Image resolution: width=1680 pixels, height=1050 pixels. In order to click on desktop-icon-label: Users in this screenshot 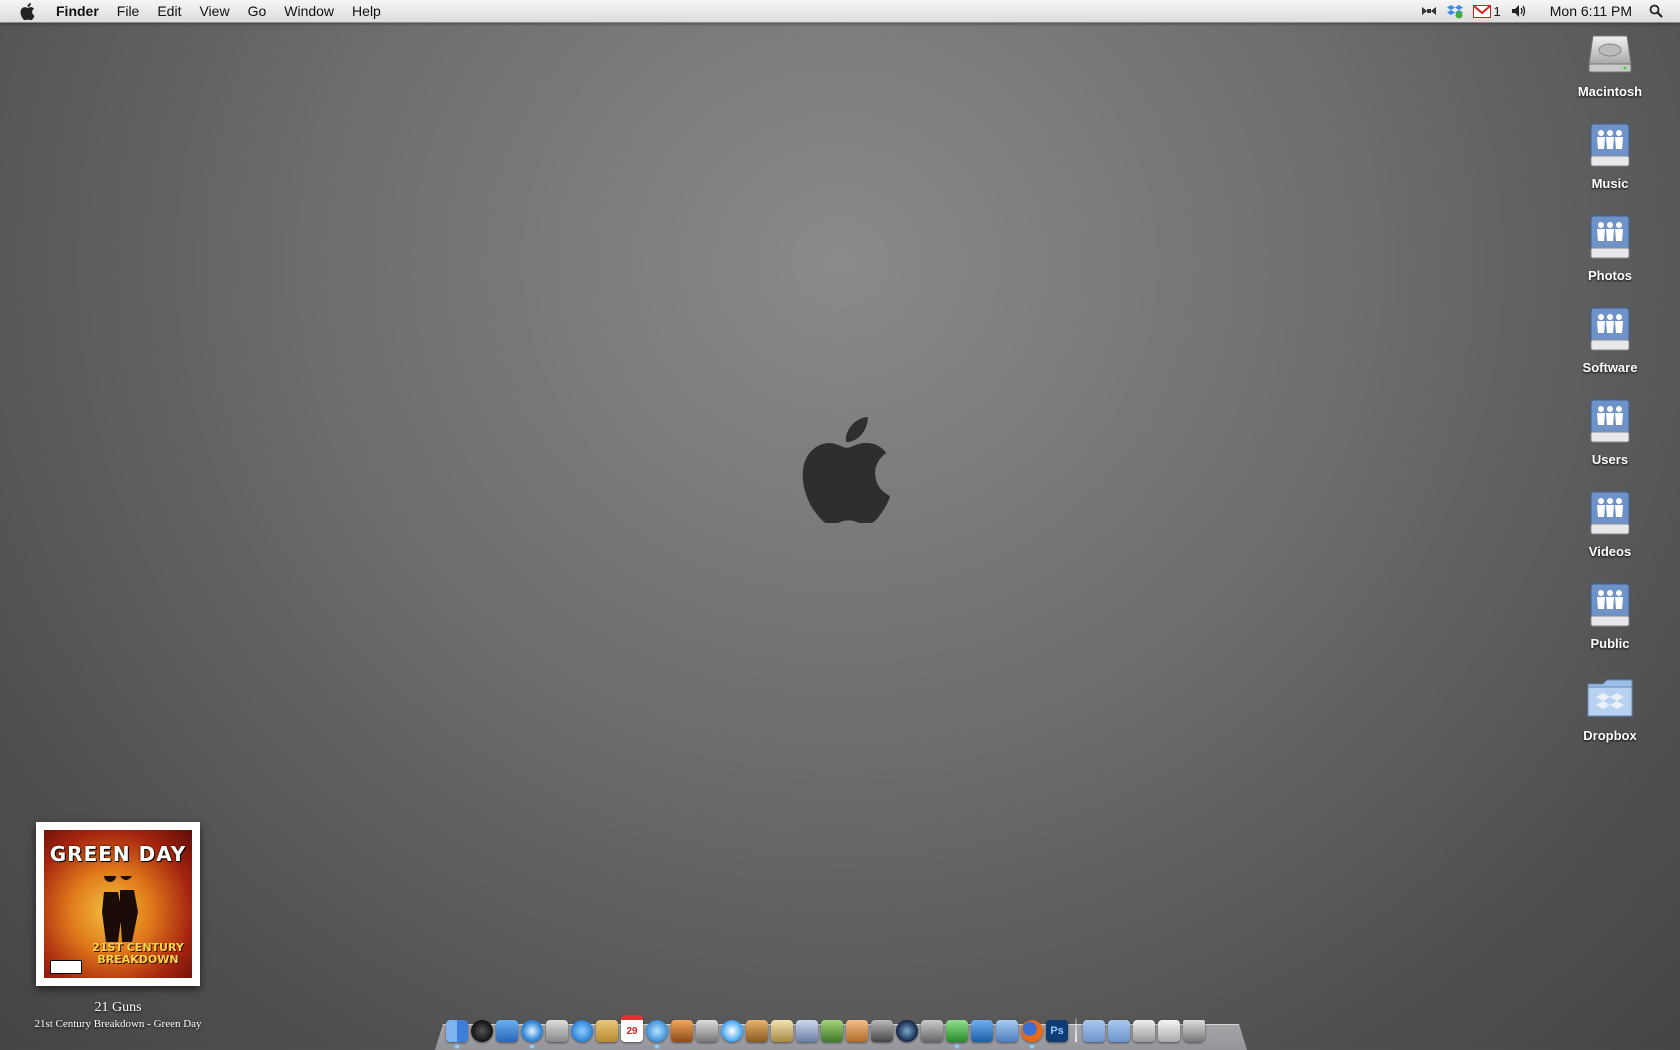, I will do `click(1610, 459)`.